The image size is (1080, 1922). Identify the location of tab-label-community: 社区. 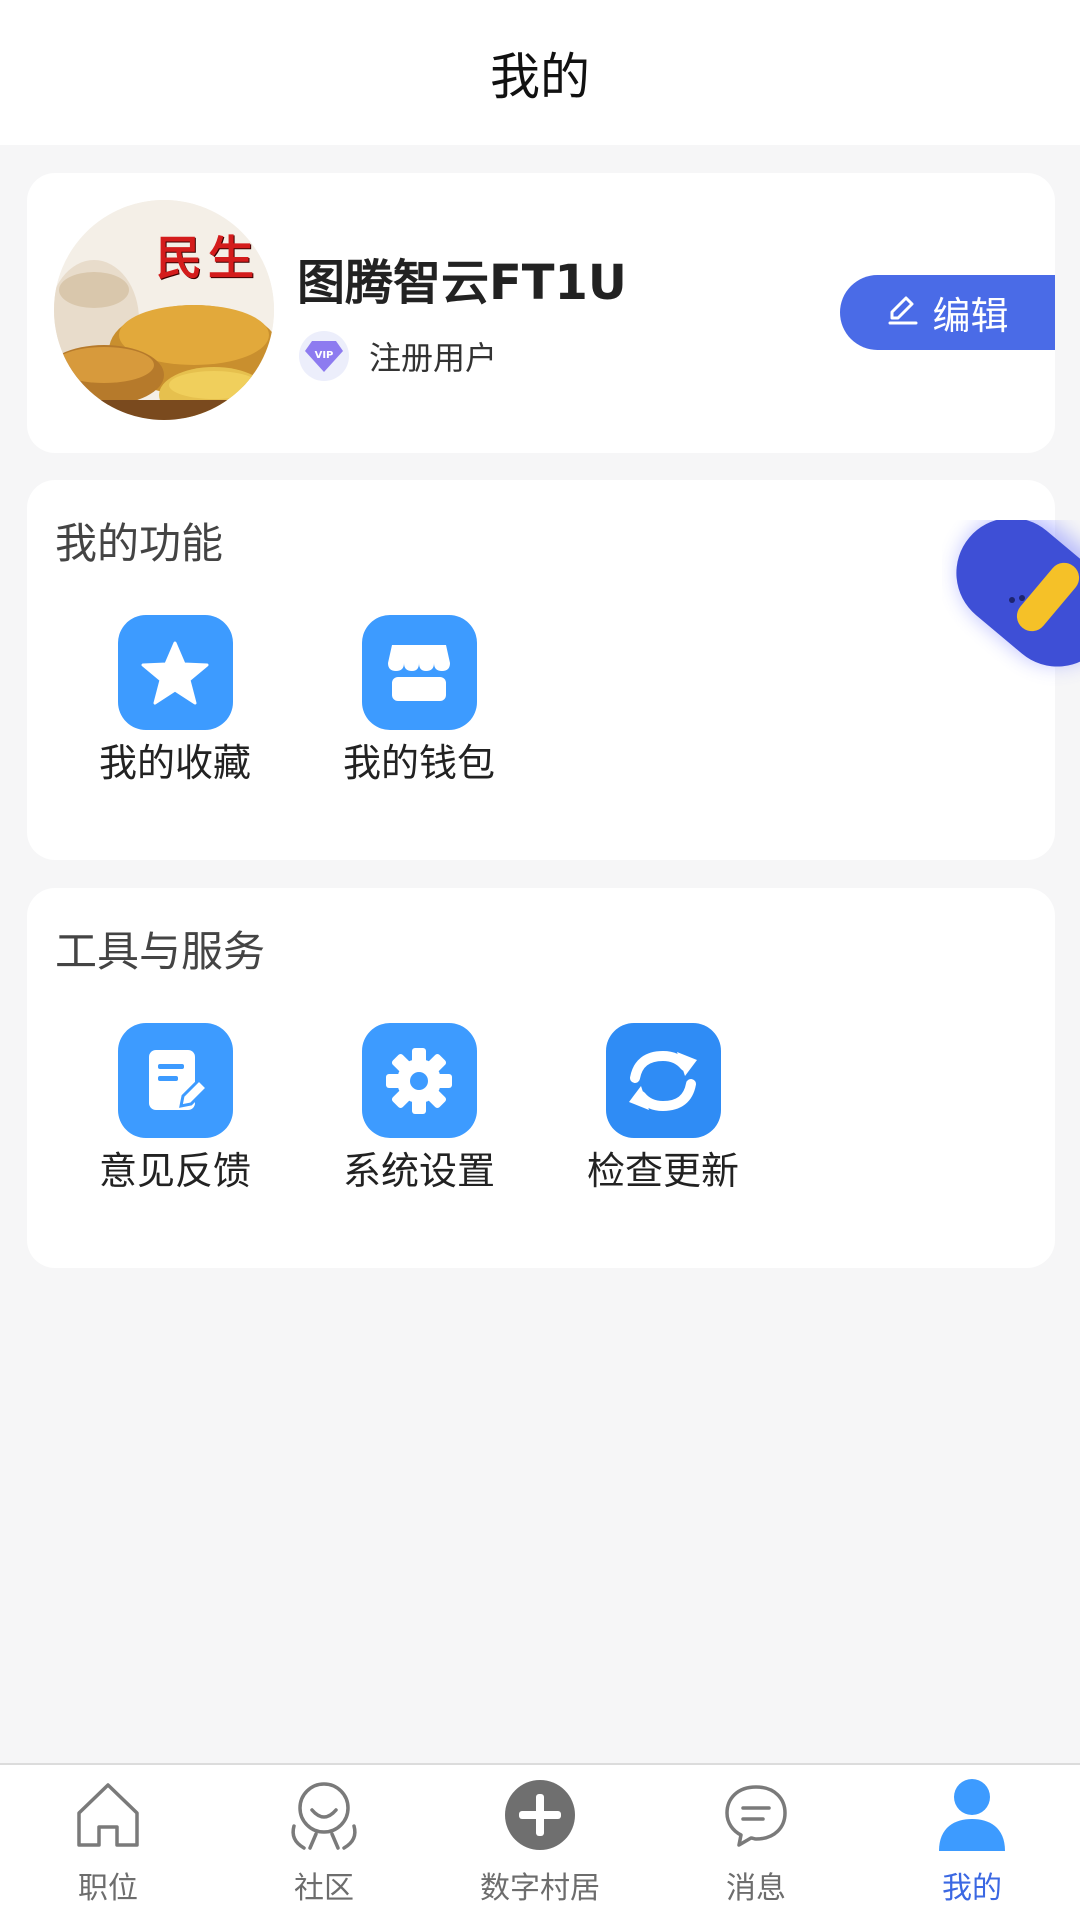
(324, 1888).